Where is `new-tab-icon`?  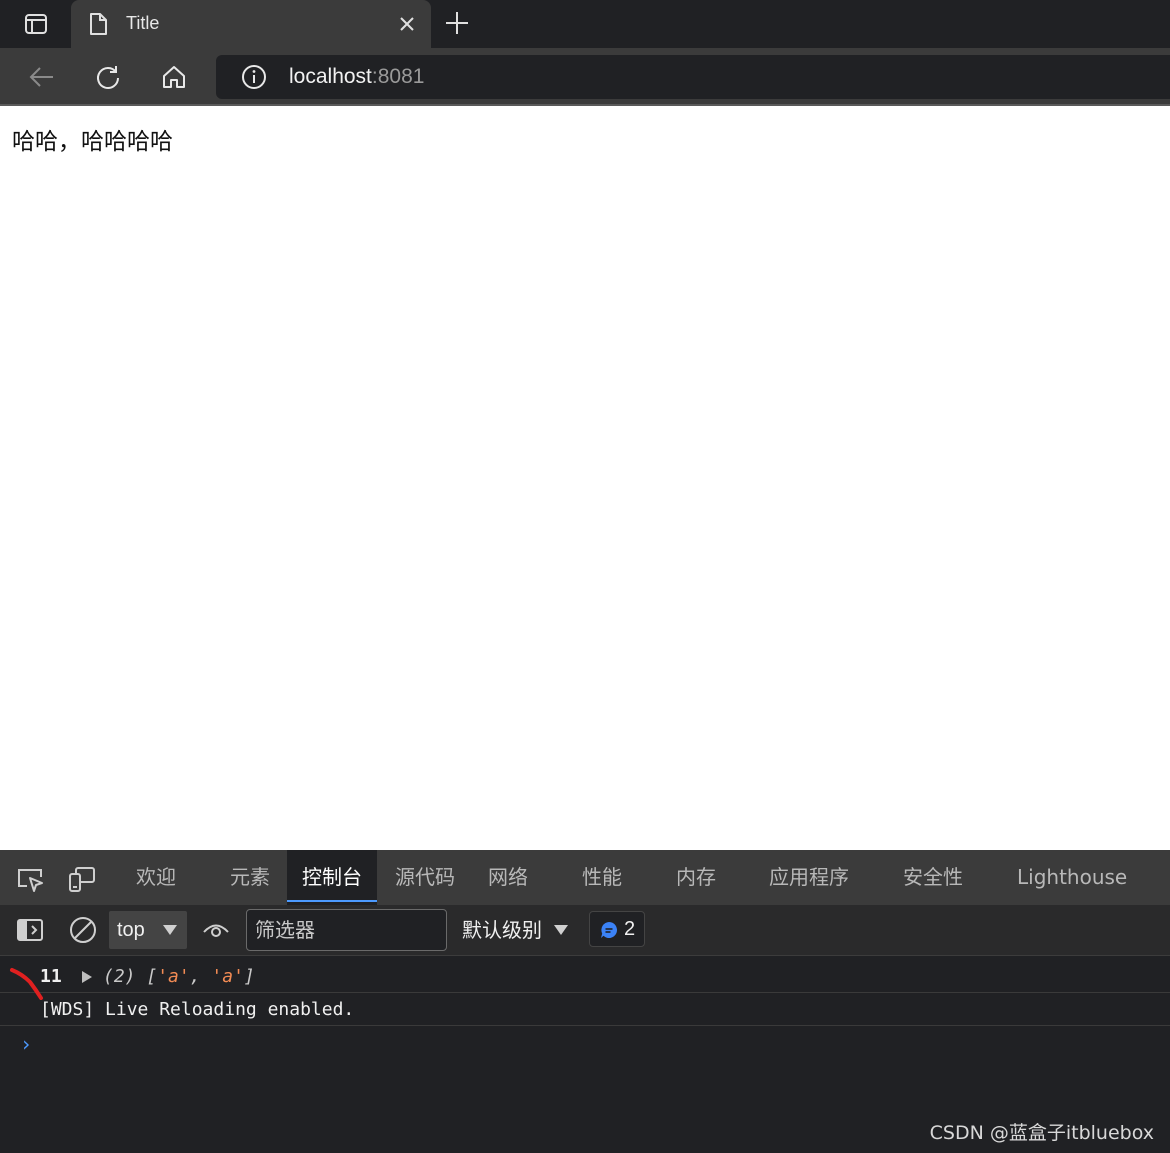 new-tab-icon is located at coordinates (457, 23).